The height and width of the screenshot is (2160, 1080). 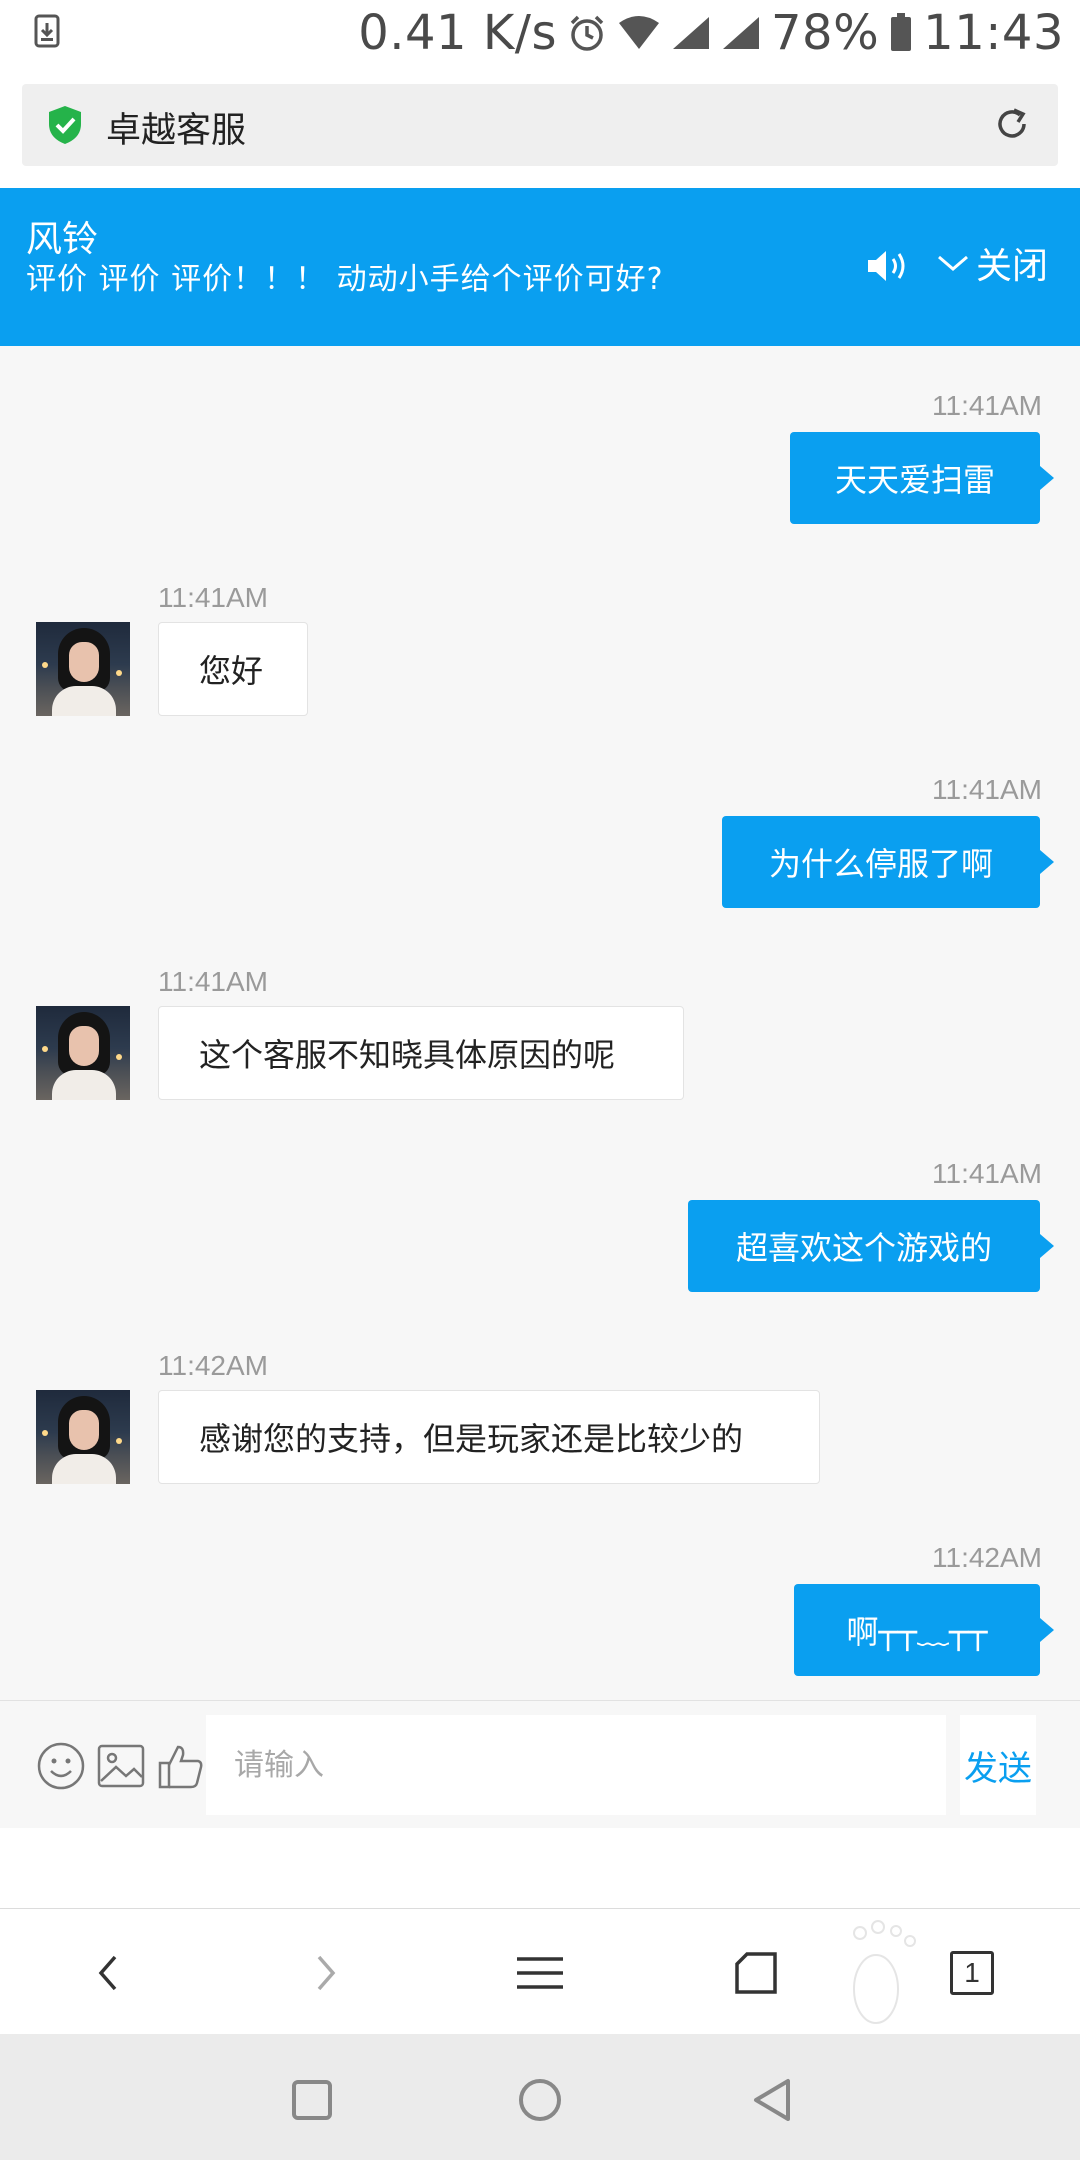 I want to click on nav-home-icon, so click(x=540, y=2100).